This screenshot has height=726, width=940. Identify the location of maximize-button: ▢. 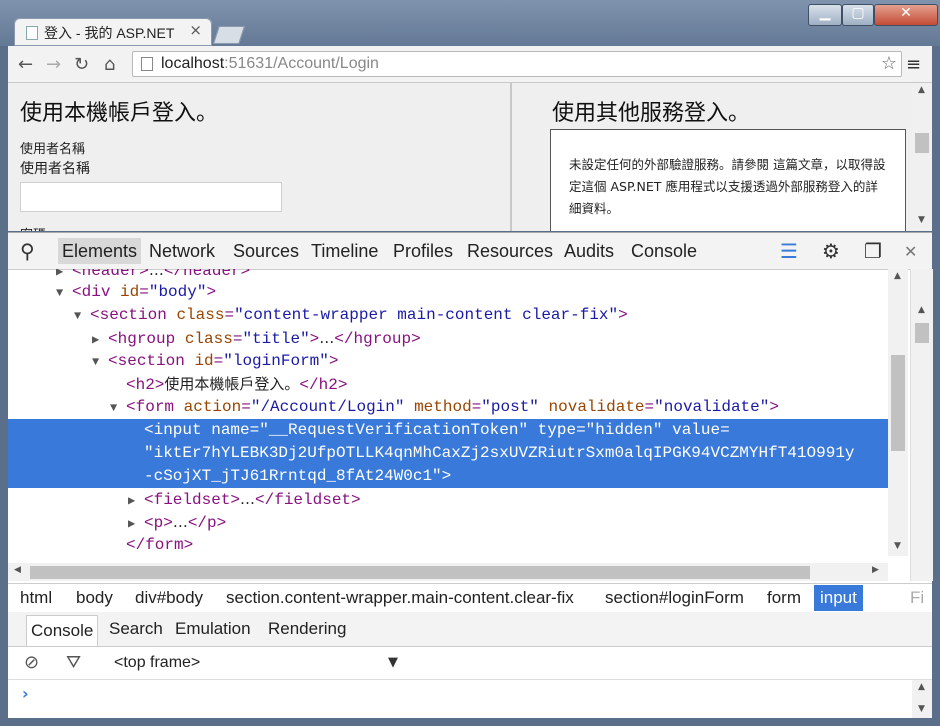
(858, 15).